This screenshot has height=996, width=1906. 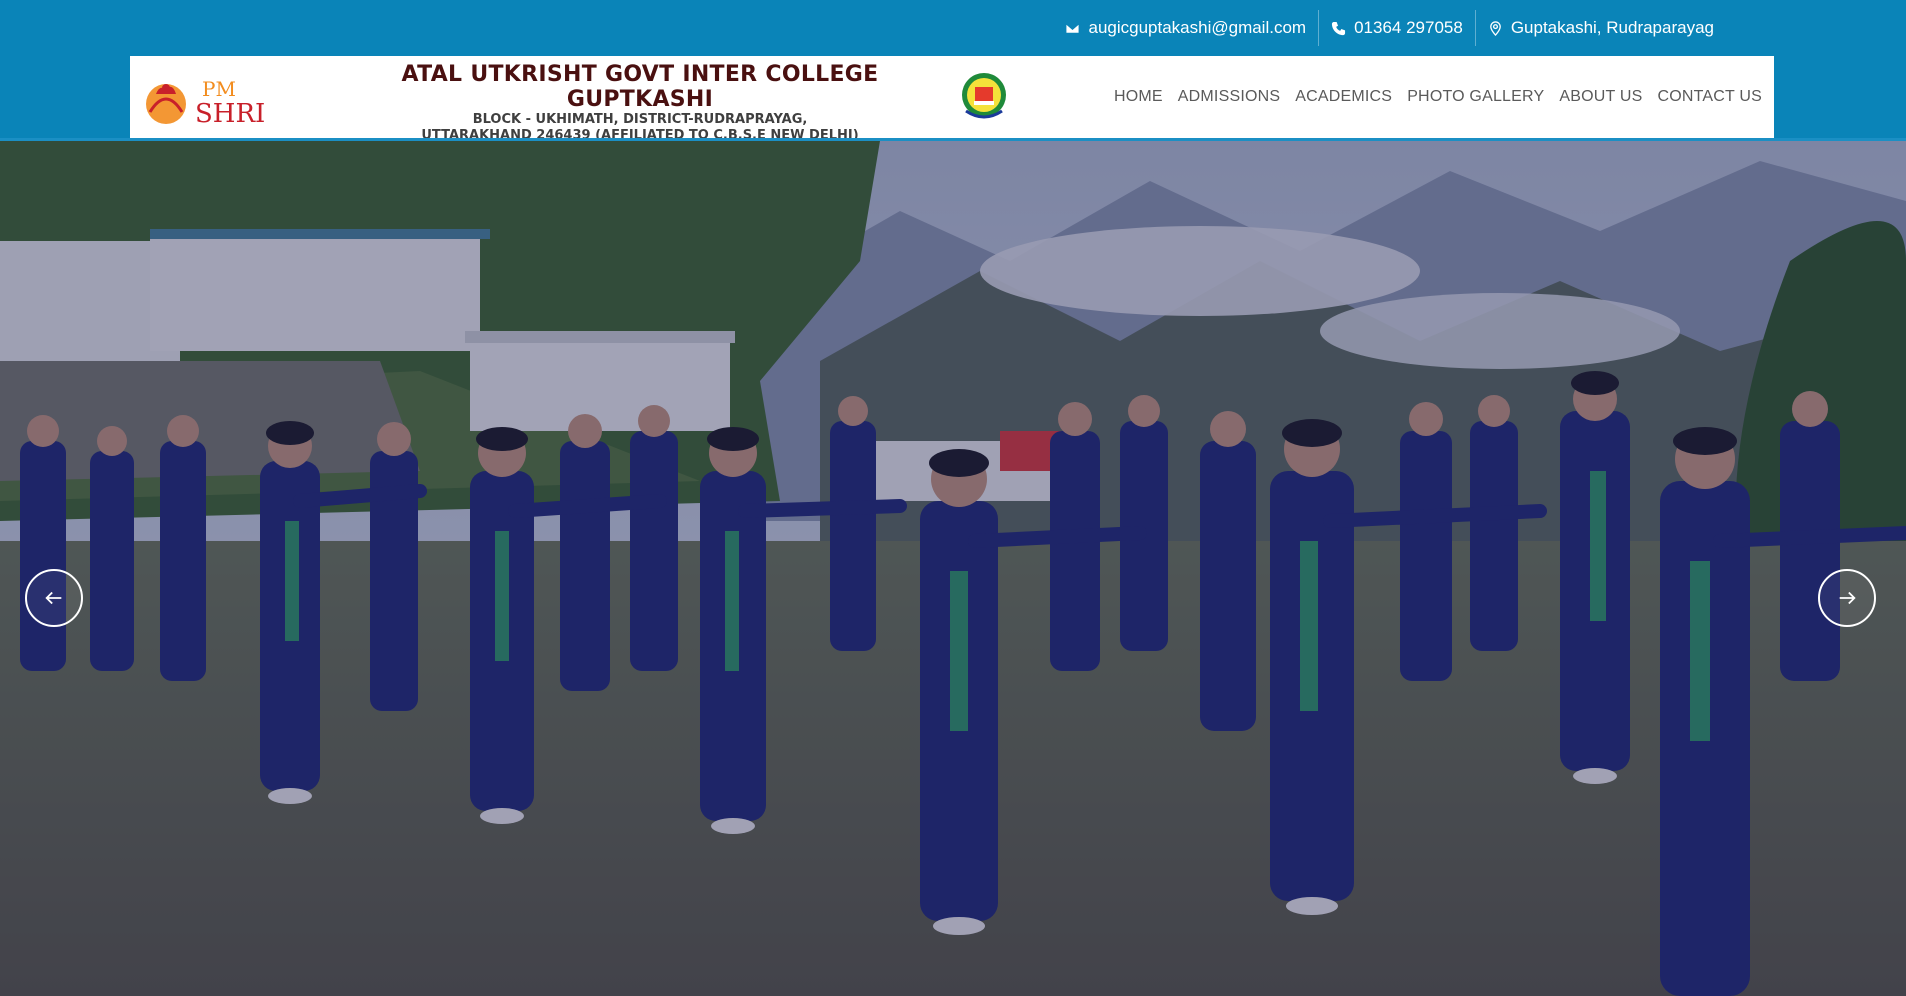 I want to click on chevron-left-icon, so click(x=53, y=598).